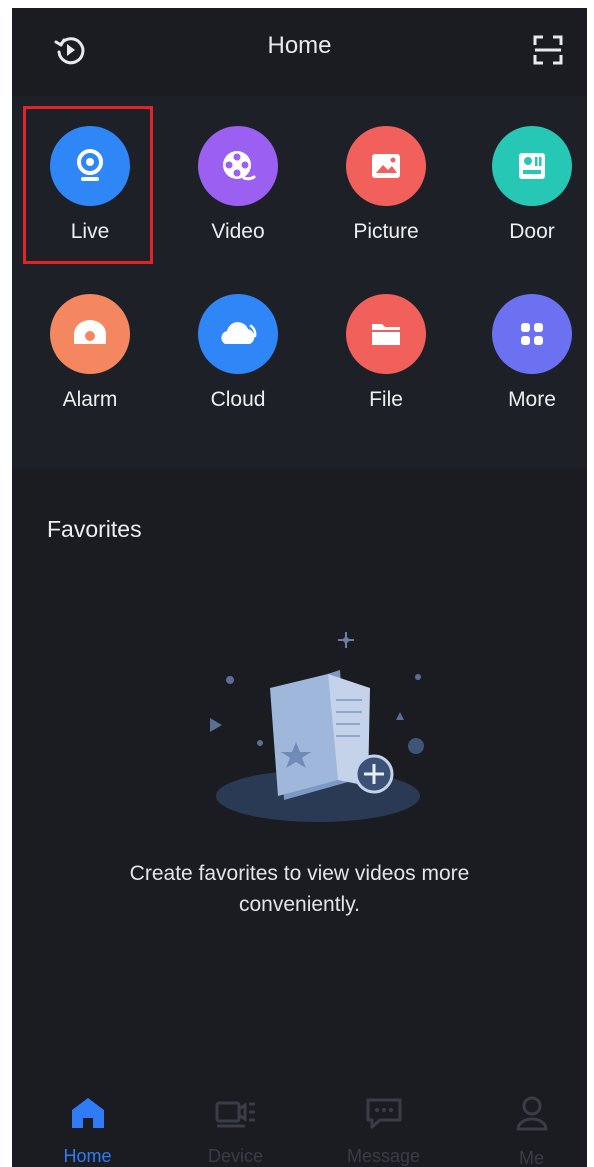  I want to click on cloud-icon-circle, so click(238, 334).